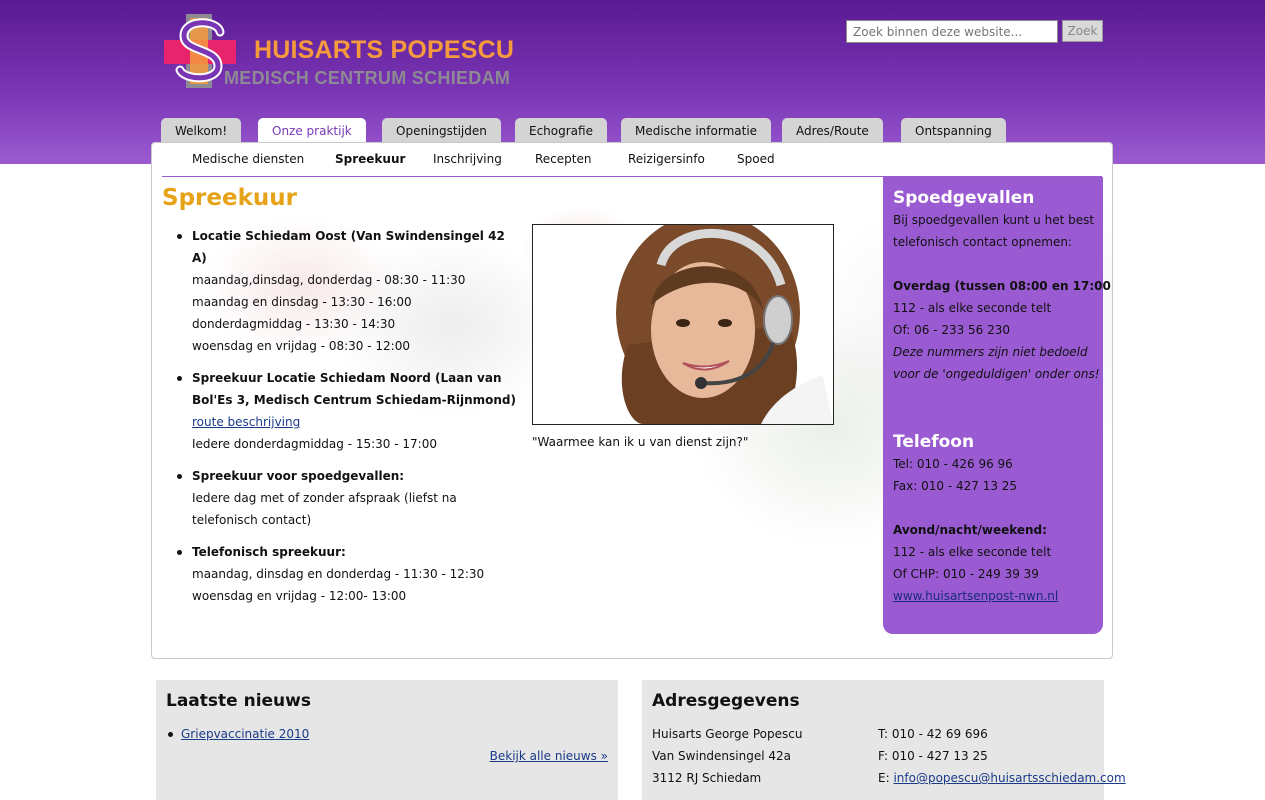 This screenshot has height=800, width=1265. What do you see at coordinates (726, 701) in the screenshot?
I see `address-title: Adresgegevens` at bounding box center [726, 701].